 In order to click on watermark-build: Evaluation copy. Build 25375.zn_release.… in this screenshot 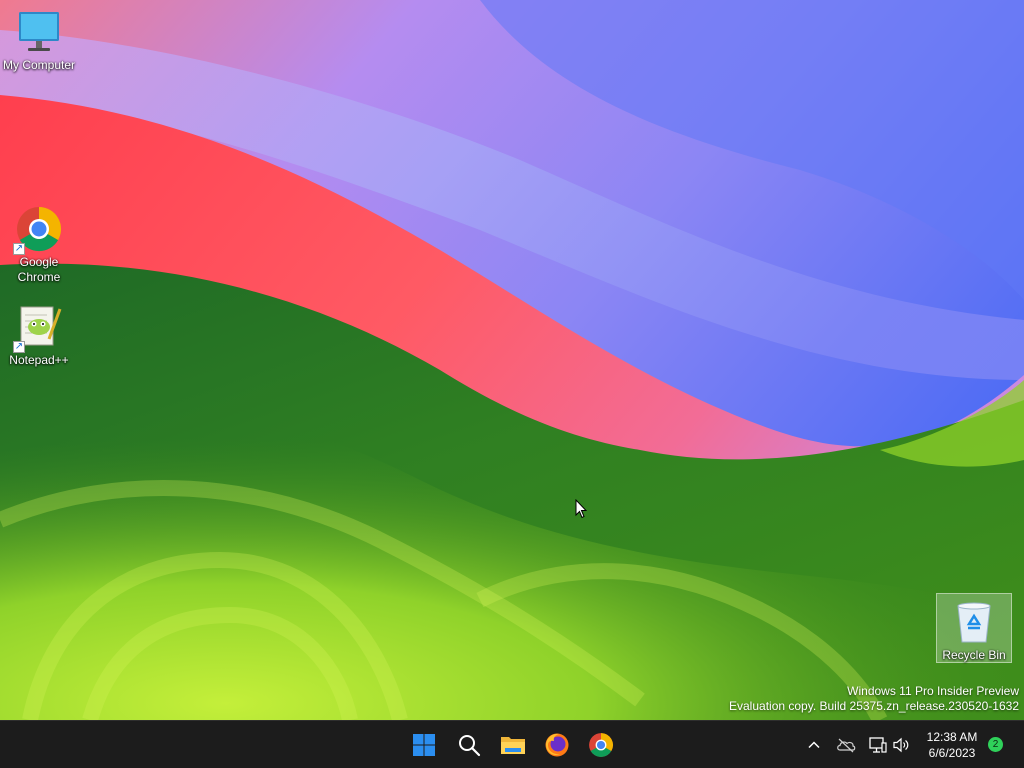, I will do `click(874, 706)`.